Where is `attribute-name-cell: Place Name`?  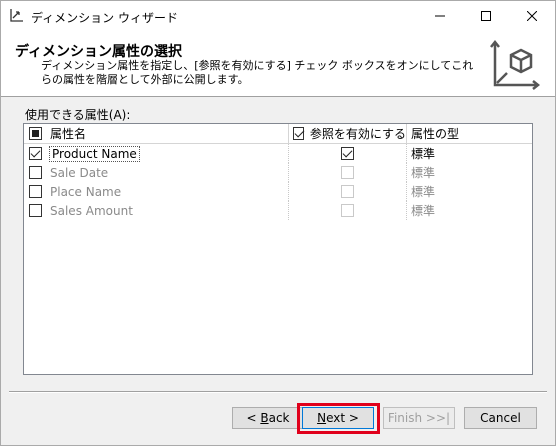
attribute-name-cell: Place Name is located at coordinates (168, 191).